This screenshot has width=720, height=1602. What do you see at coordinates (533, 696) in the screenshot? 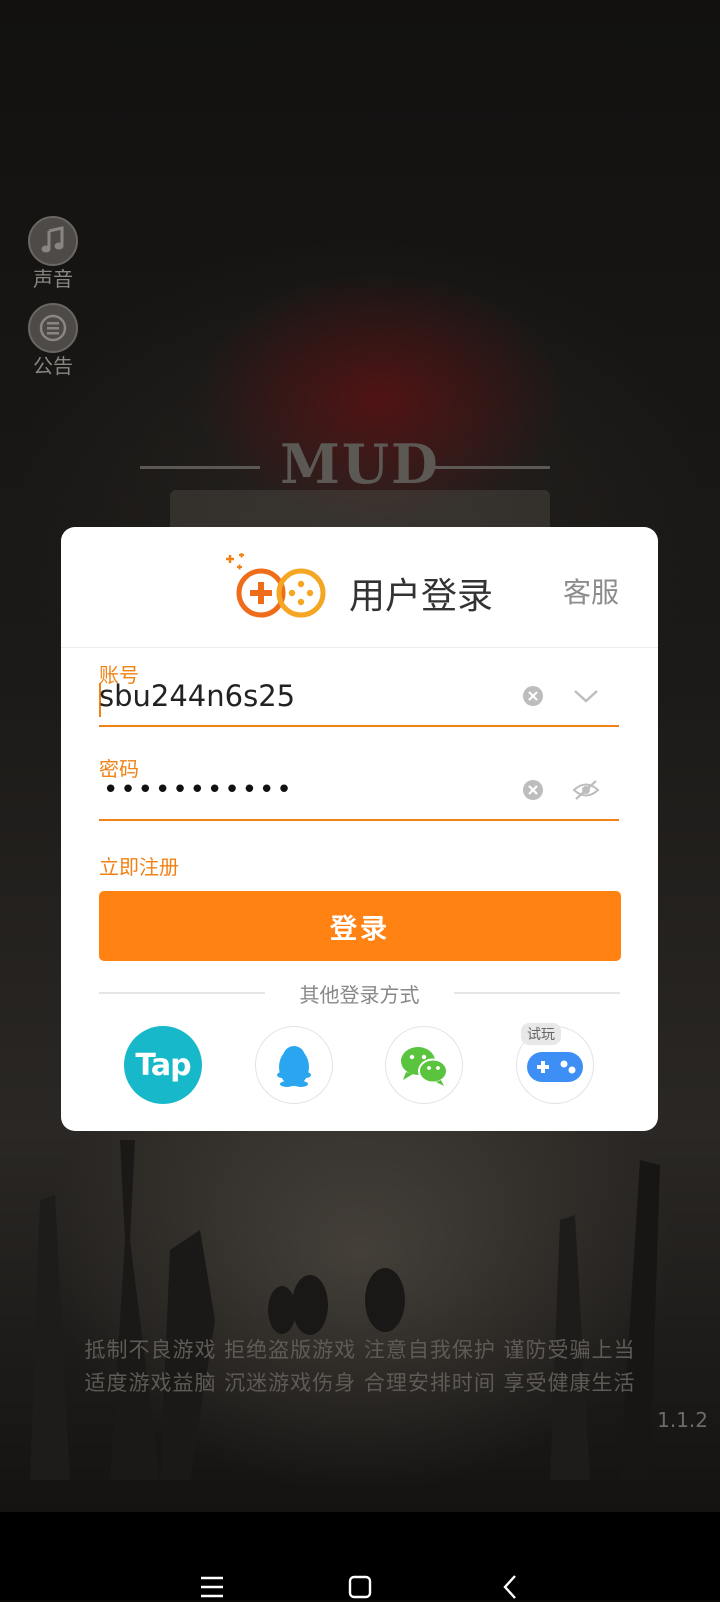
I see `clear-account-icon` at bounding box center [533, 696].